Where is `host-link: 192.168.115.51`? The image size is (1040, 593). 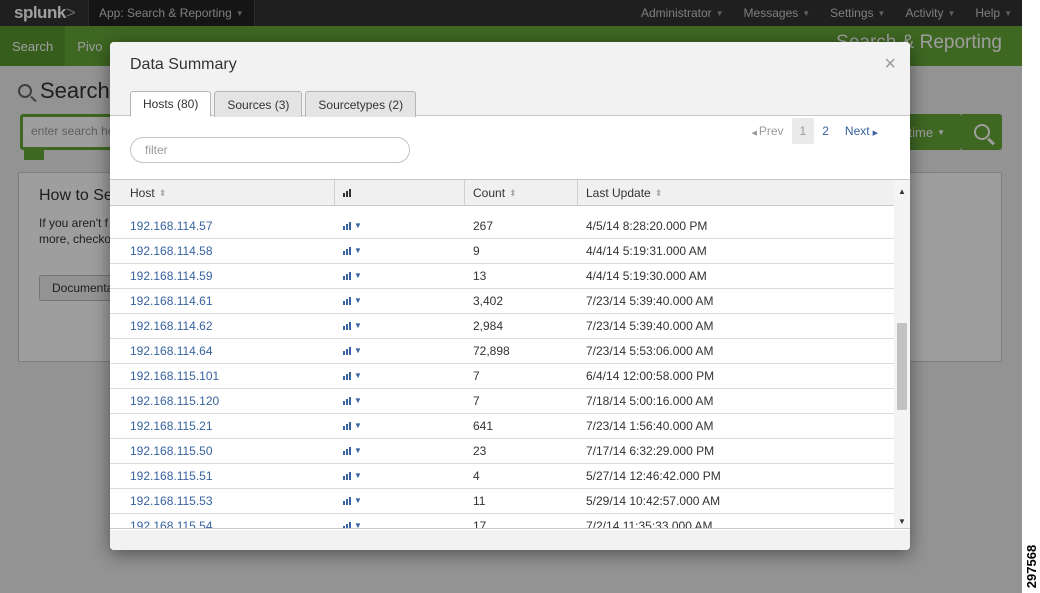 host-link: 192.168.115.51 is located at coordinates (222, 476).